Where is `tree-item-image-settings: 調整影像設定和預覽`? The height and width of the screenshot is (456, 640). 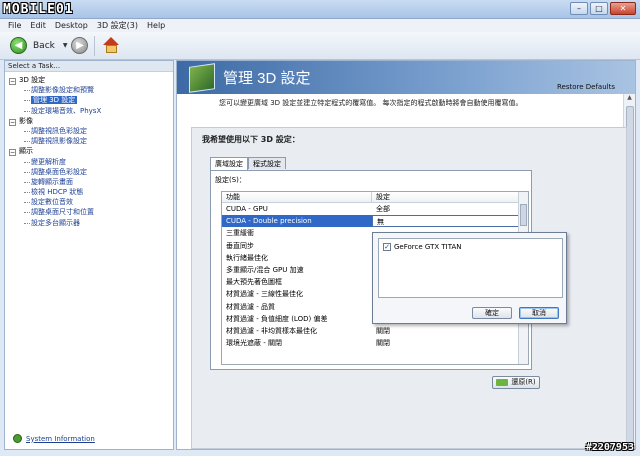
tree-item-image-settings: 調整影像設定和預覽 is located at coordinates (89, 90).